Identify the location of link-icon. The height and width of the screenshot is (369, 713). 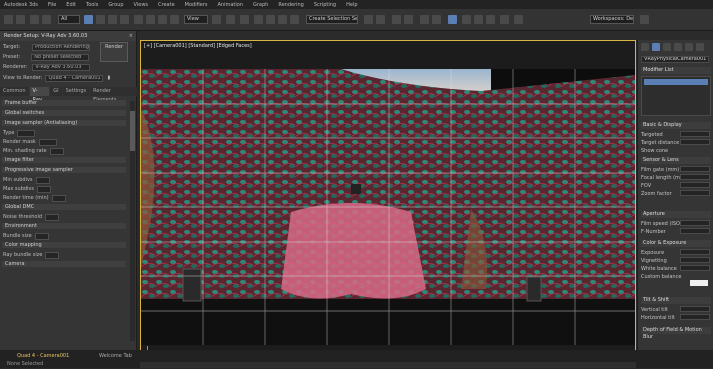
(34, 19).